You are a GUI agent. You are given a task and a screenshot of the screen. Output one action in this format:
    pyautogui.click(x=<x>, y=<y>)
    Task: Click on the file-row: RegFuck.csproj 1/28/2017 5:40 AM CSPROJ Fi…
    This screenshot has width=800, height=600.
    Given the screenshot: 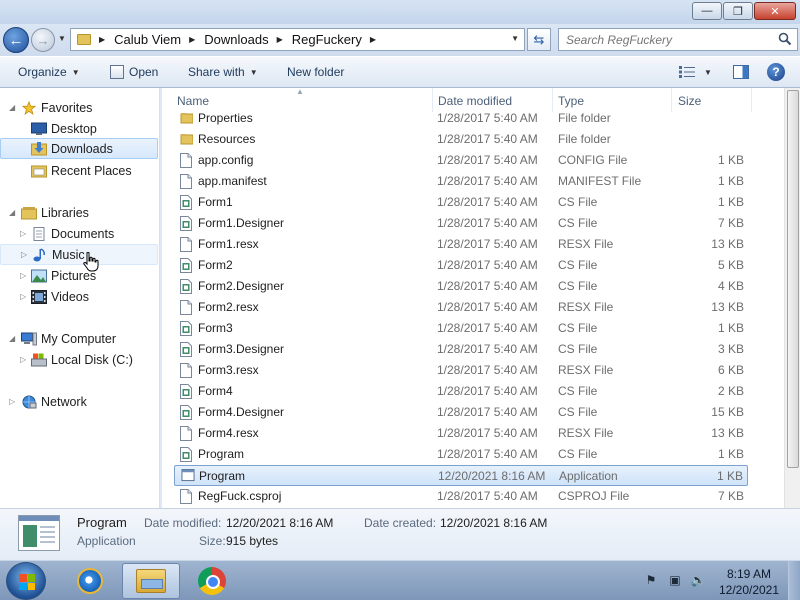 What is the action you would take?
    pyautogui.click(x=461, y=496)
    